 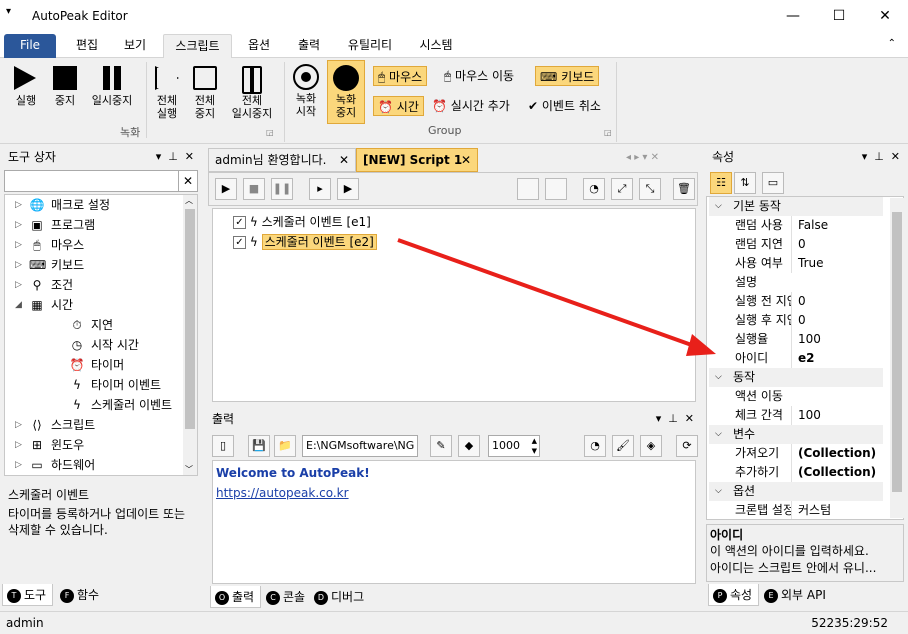 I want to click on eraser-icon: ◆, so click(x=469, y=446).